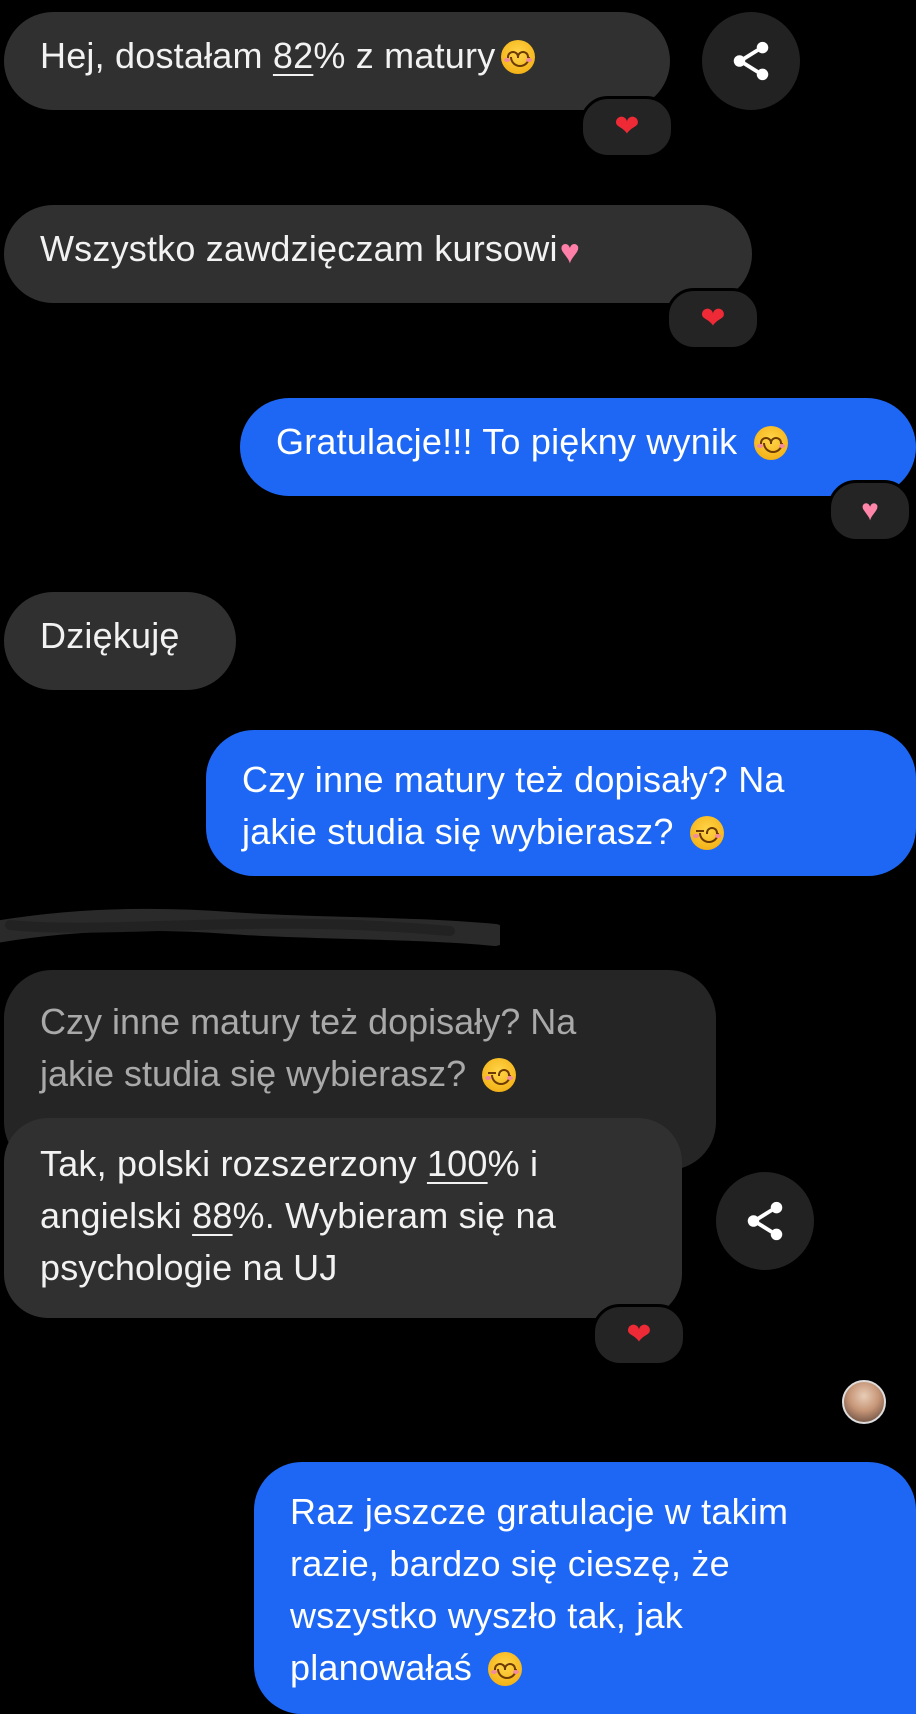  Describe the element at coordinates (233, 1163) in the screenshot. I see `message-text: Tak, polski rozszerzony` at that location.